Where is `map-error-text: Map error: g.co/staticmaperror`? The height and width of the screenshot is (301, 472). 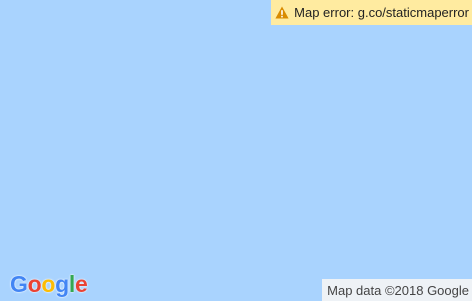
map-error-text: Map error: g.co/staticmaperror is located at coordinates (381, 12).